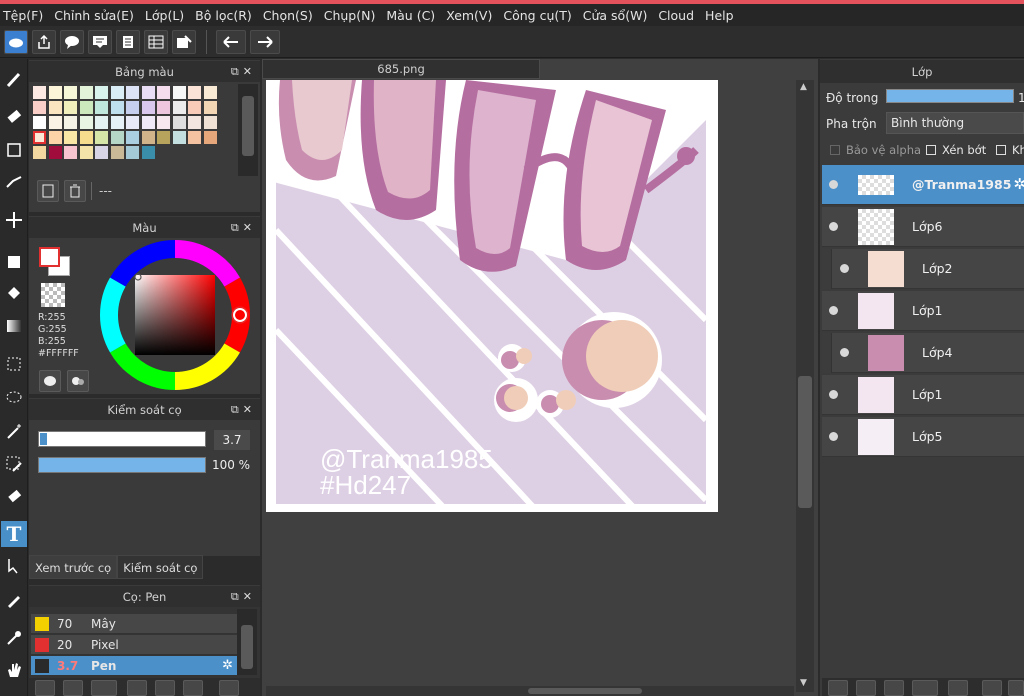 The image size is (1024, 696). Describe the element at coordinates (265, 42) in the screenshot. I see `redo-icon` at that location.